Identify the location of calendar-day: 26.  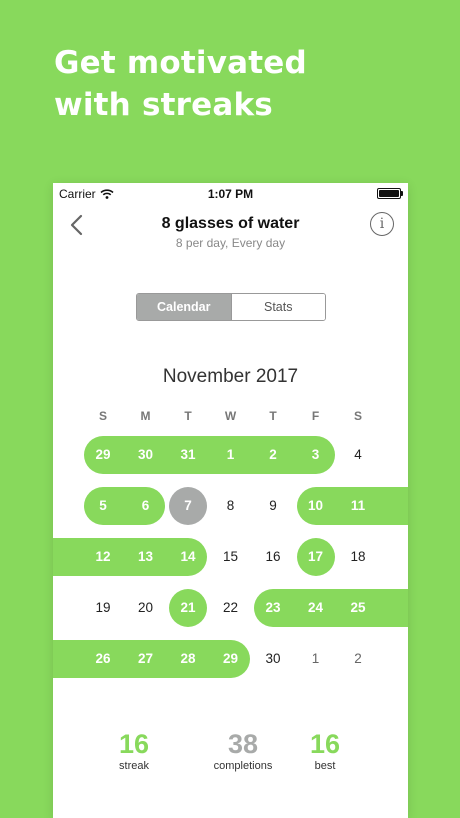
(103, 659).